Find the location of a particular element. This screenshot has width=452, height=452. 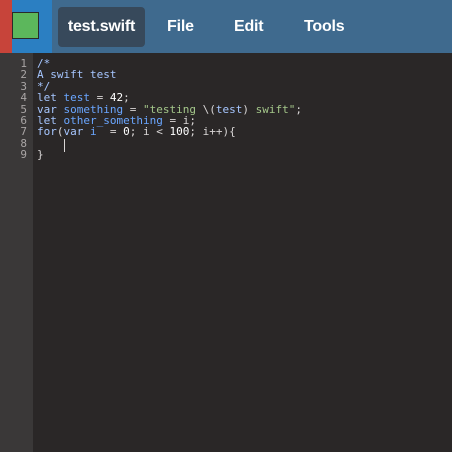

code-token: = is located at coordinates (110, 132).